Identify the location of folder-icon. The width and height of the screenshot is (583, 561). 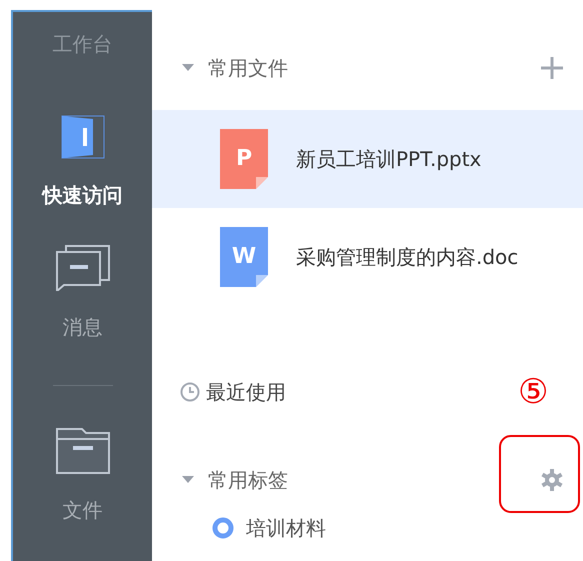
(83, 451).